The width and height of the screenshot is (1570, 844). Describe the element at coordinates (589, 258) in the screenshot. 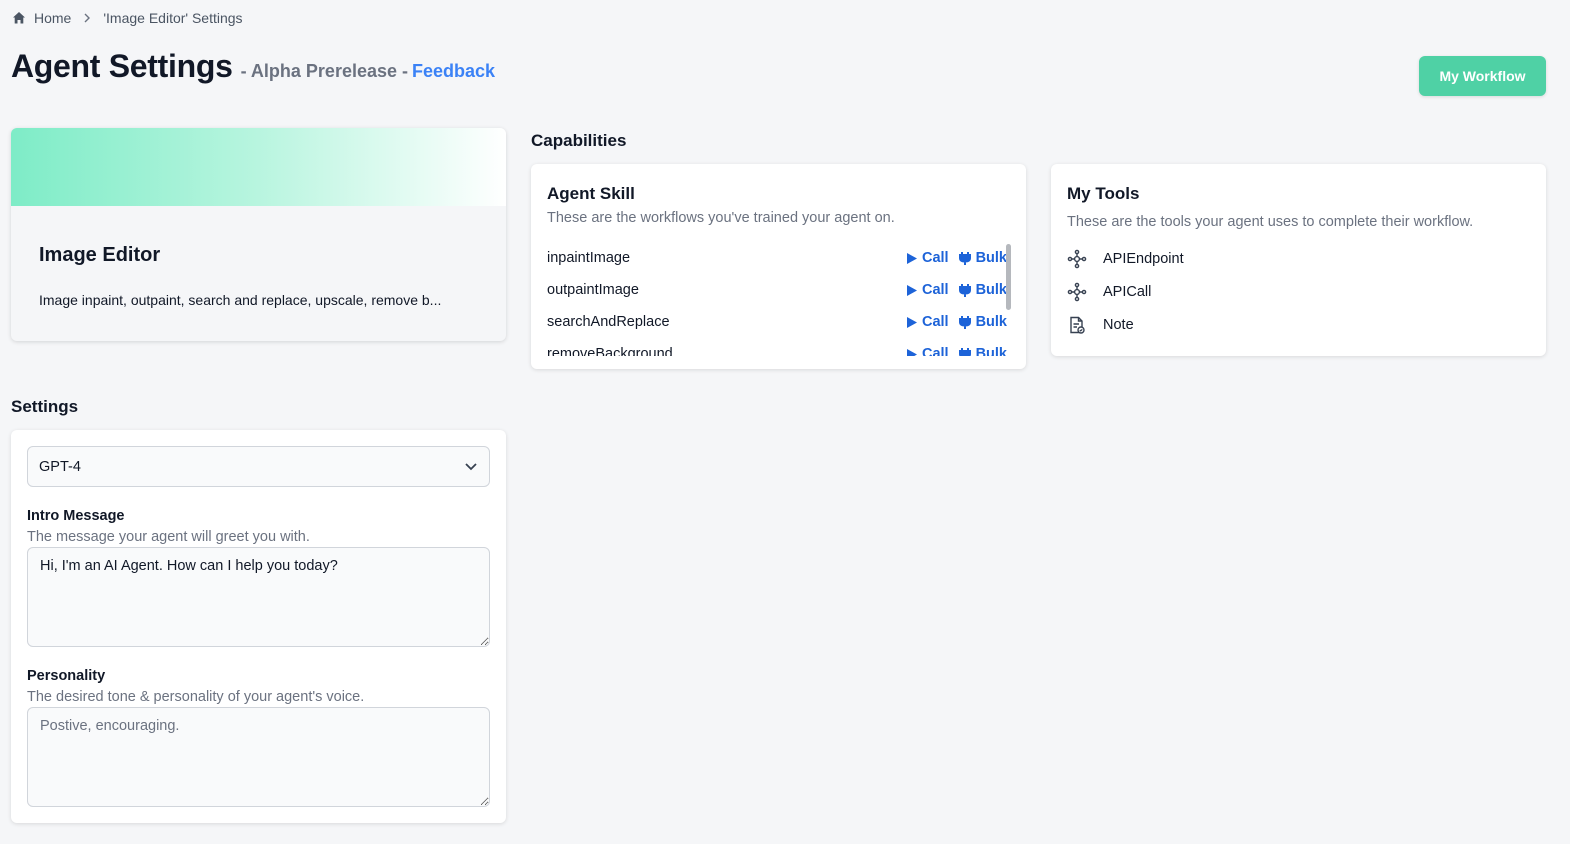

I see `skill-name: inpaintImage` at that location.